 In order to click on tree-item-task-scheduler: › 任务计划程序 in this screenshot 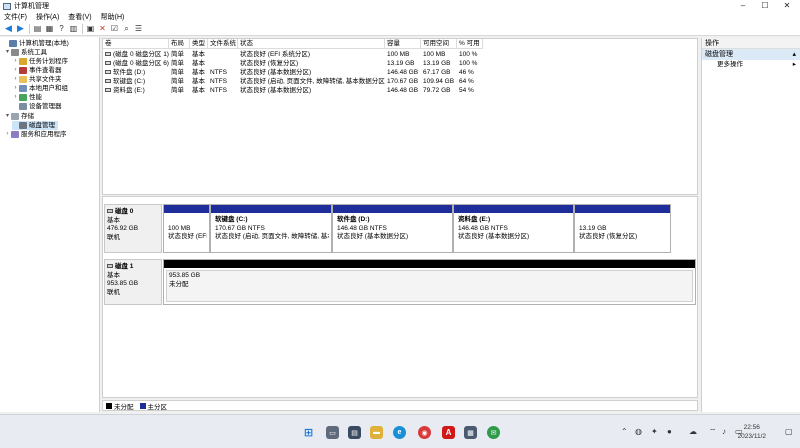, I will do `click(40, 61)`.